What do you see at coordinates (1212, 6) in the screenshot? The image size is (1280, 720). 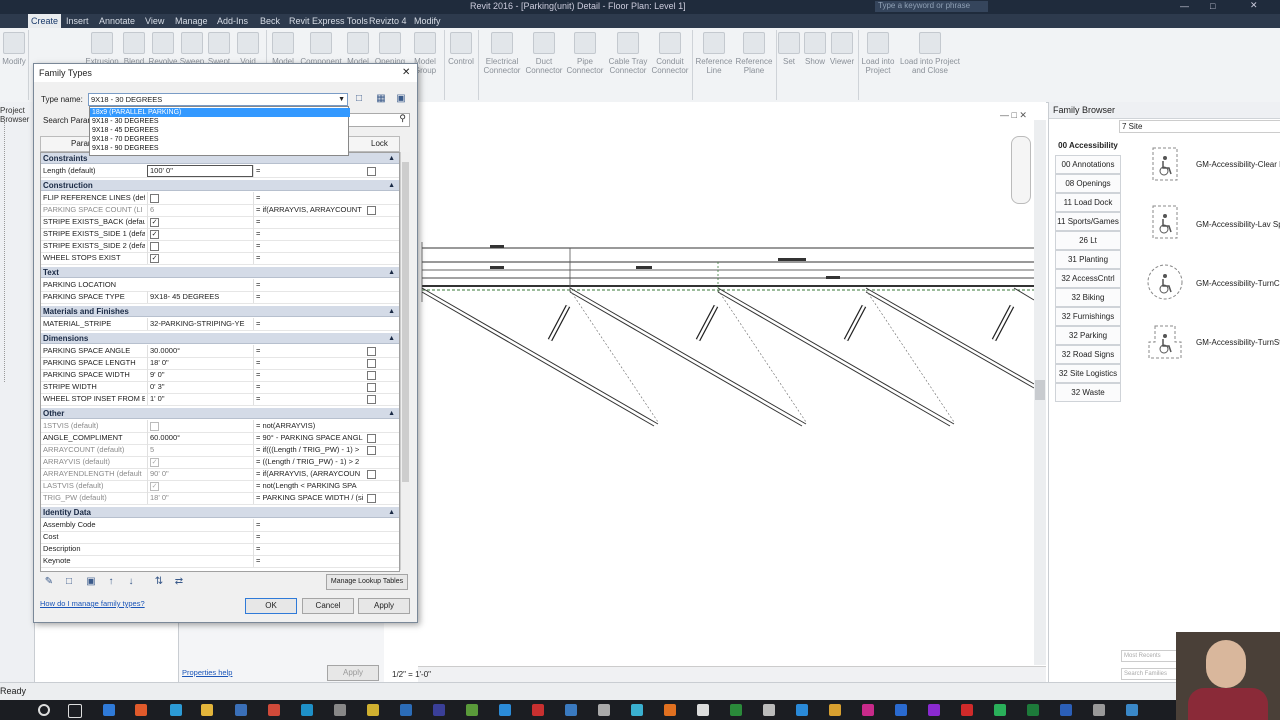 I see `maximize-icon: □` at bounding box center [1212, 6].